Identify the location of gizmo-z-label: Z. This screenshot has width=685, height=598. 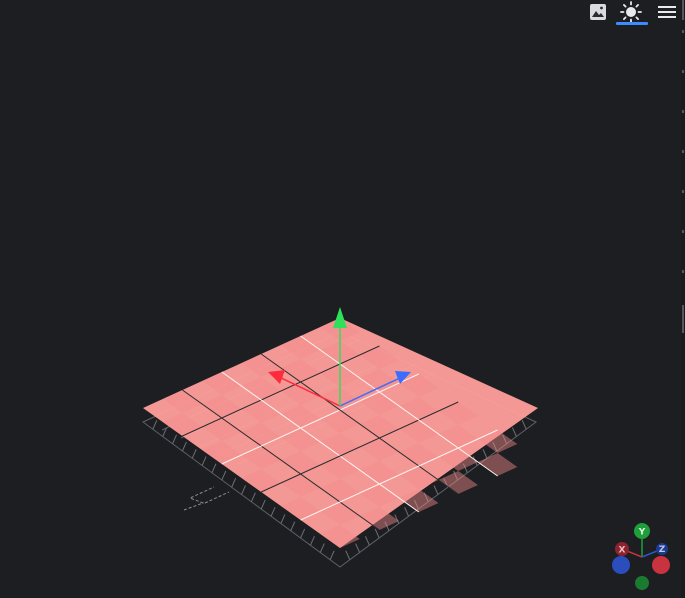
(662, 550).